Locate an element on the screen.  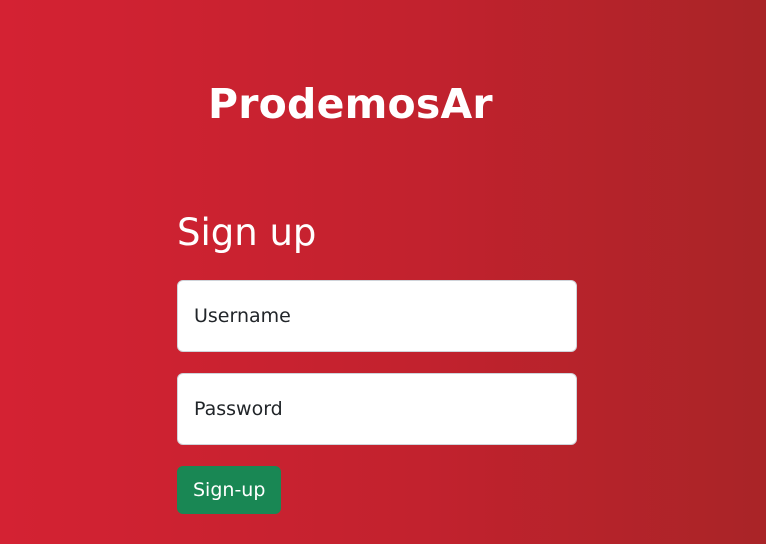
signup-button: Sign-up is located at coordinates (229, 490).